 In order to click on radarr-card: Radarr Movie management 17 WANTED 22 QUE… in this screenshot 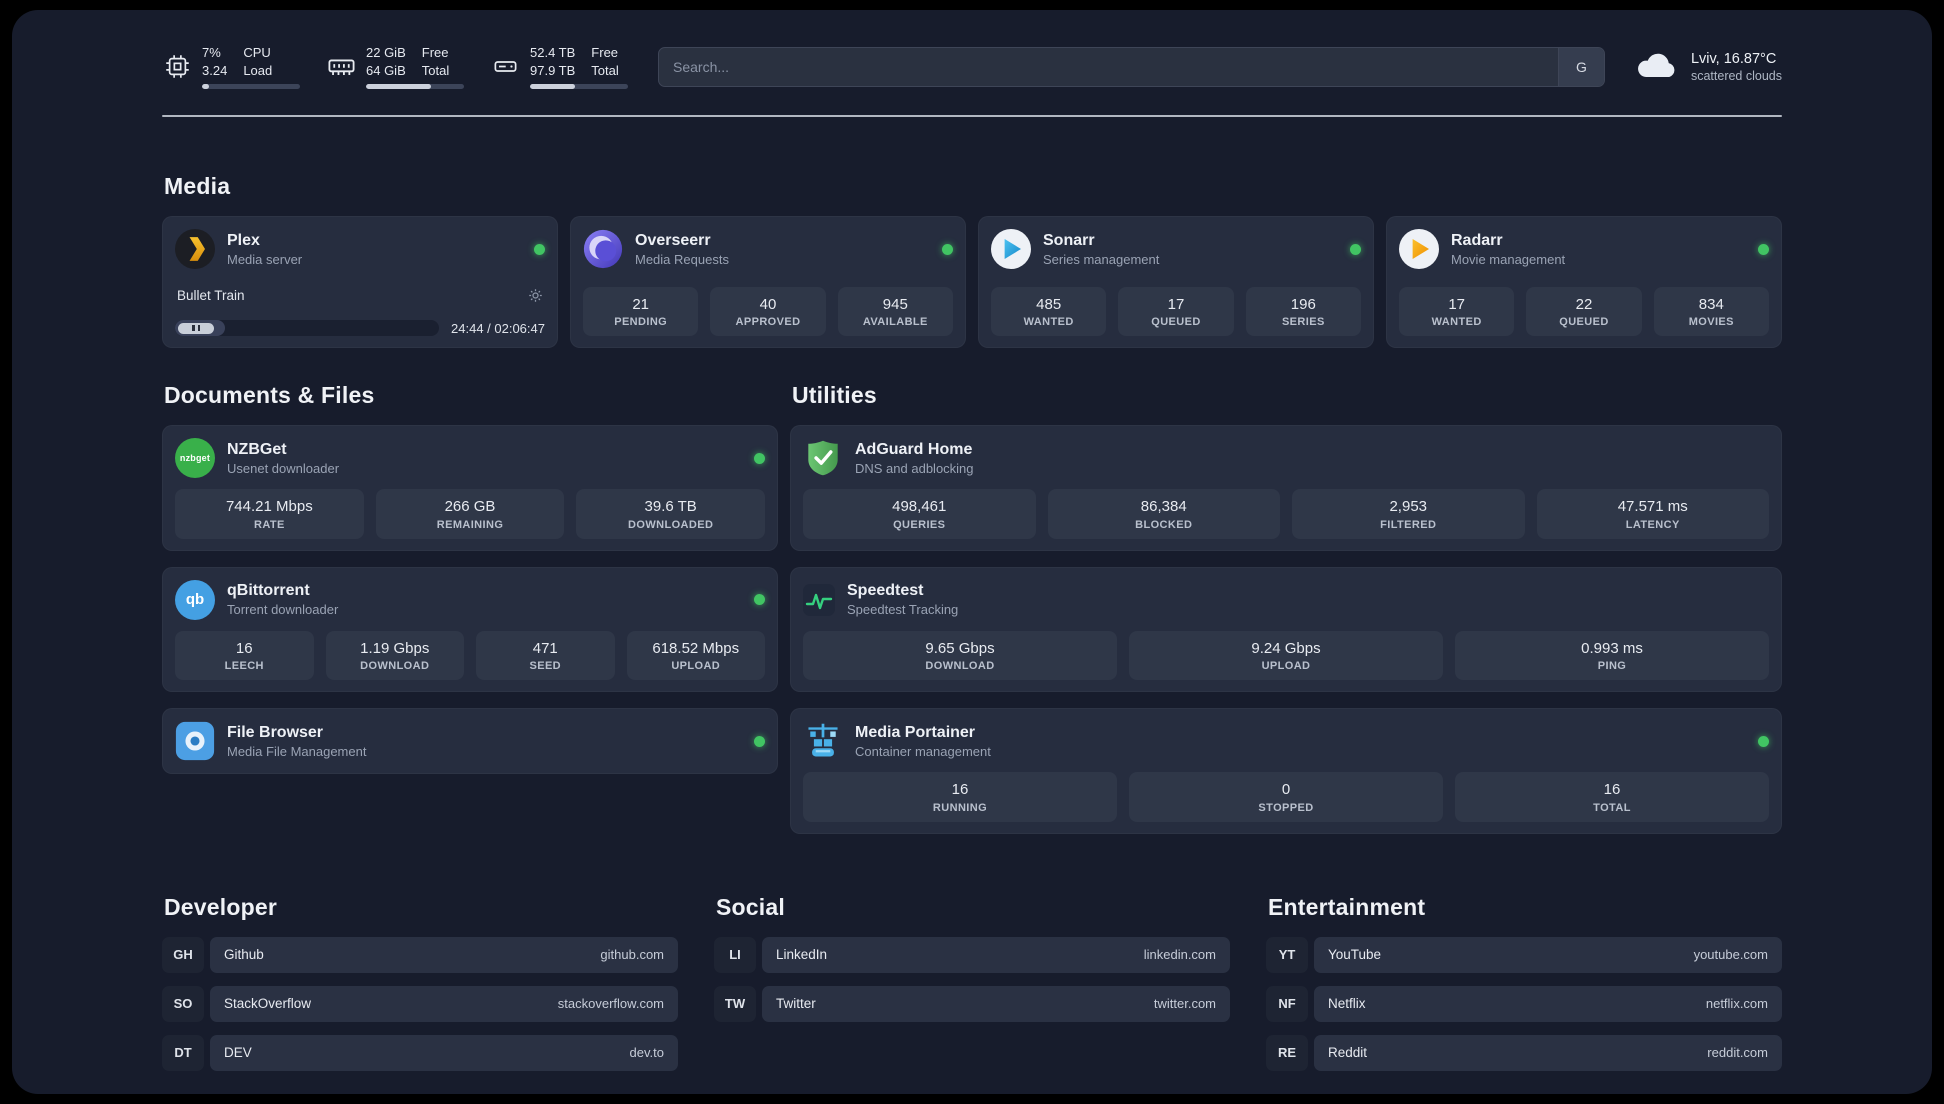, I will do `click(1584, 282)`.